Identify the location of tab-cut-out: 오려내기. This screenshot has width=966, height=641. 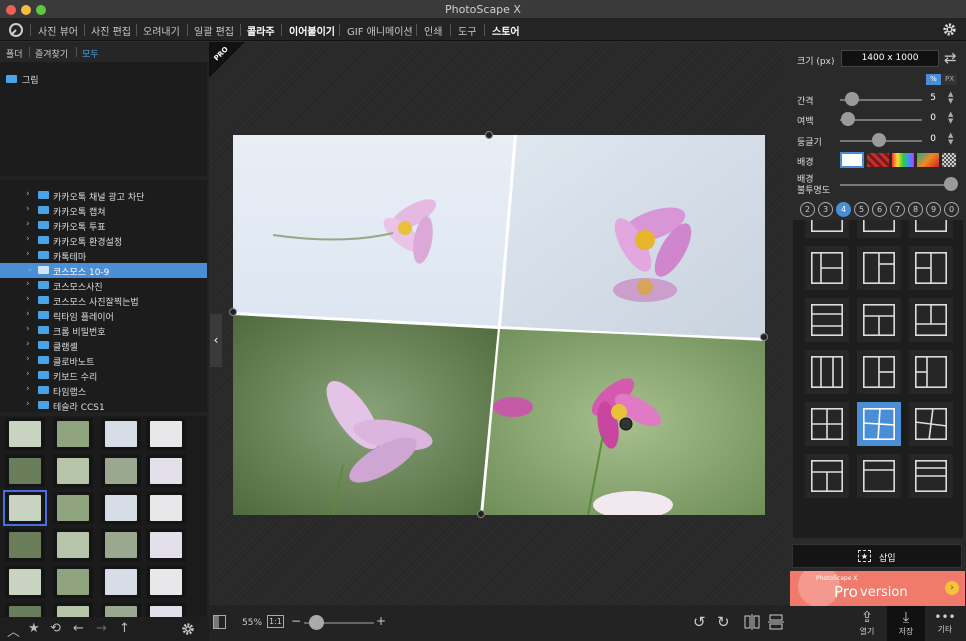
(161, 30).